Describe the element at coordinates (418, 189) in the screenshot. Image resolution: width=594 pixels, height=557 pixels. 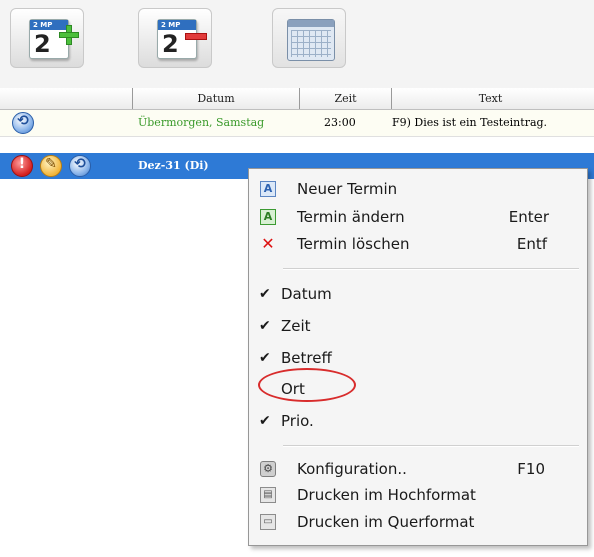
I see `menu-item-new-appointment: A Neuer Termin` at that location.